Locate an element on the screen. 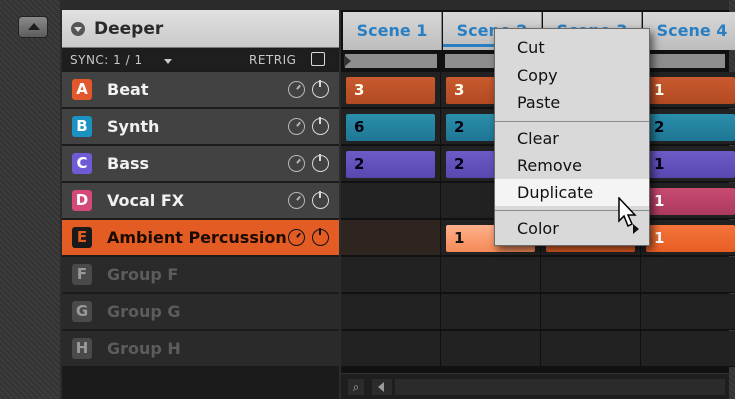  pattern-clip: 6 is located at coordinates (390, 127).